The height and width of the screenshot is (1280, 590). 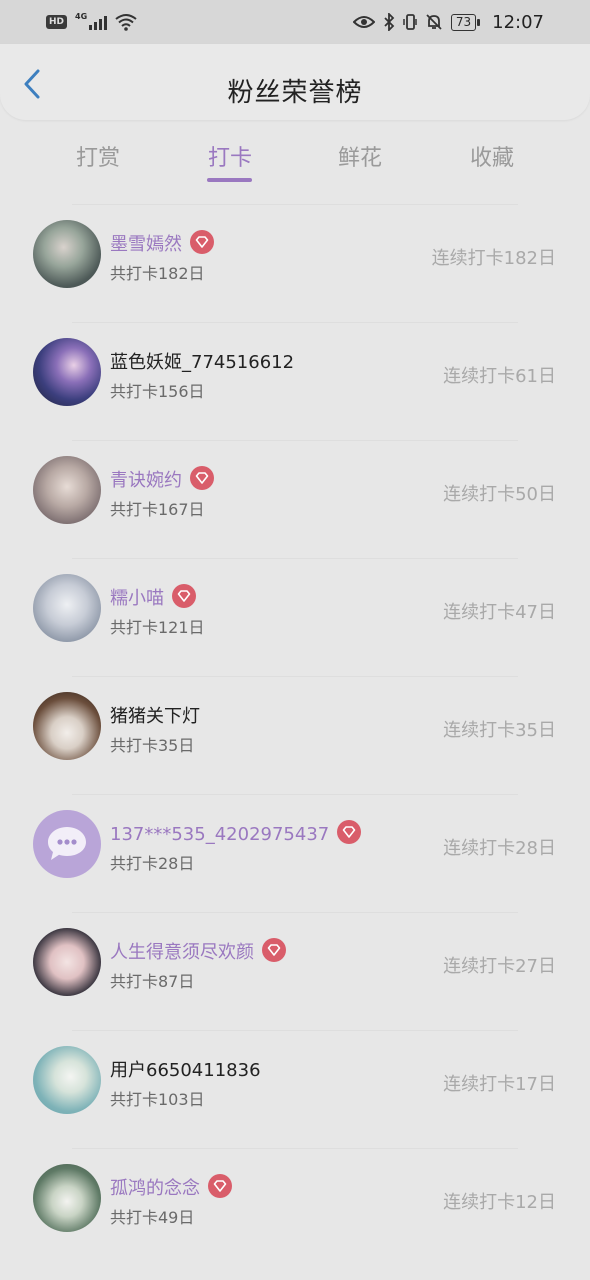 I want to click on eye-icon, so click(x=363, y=22).